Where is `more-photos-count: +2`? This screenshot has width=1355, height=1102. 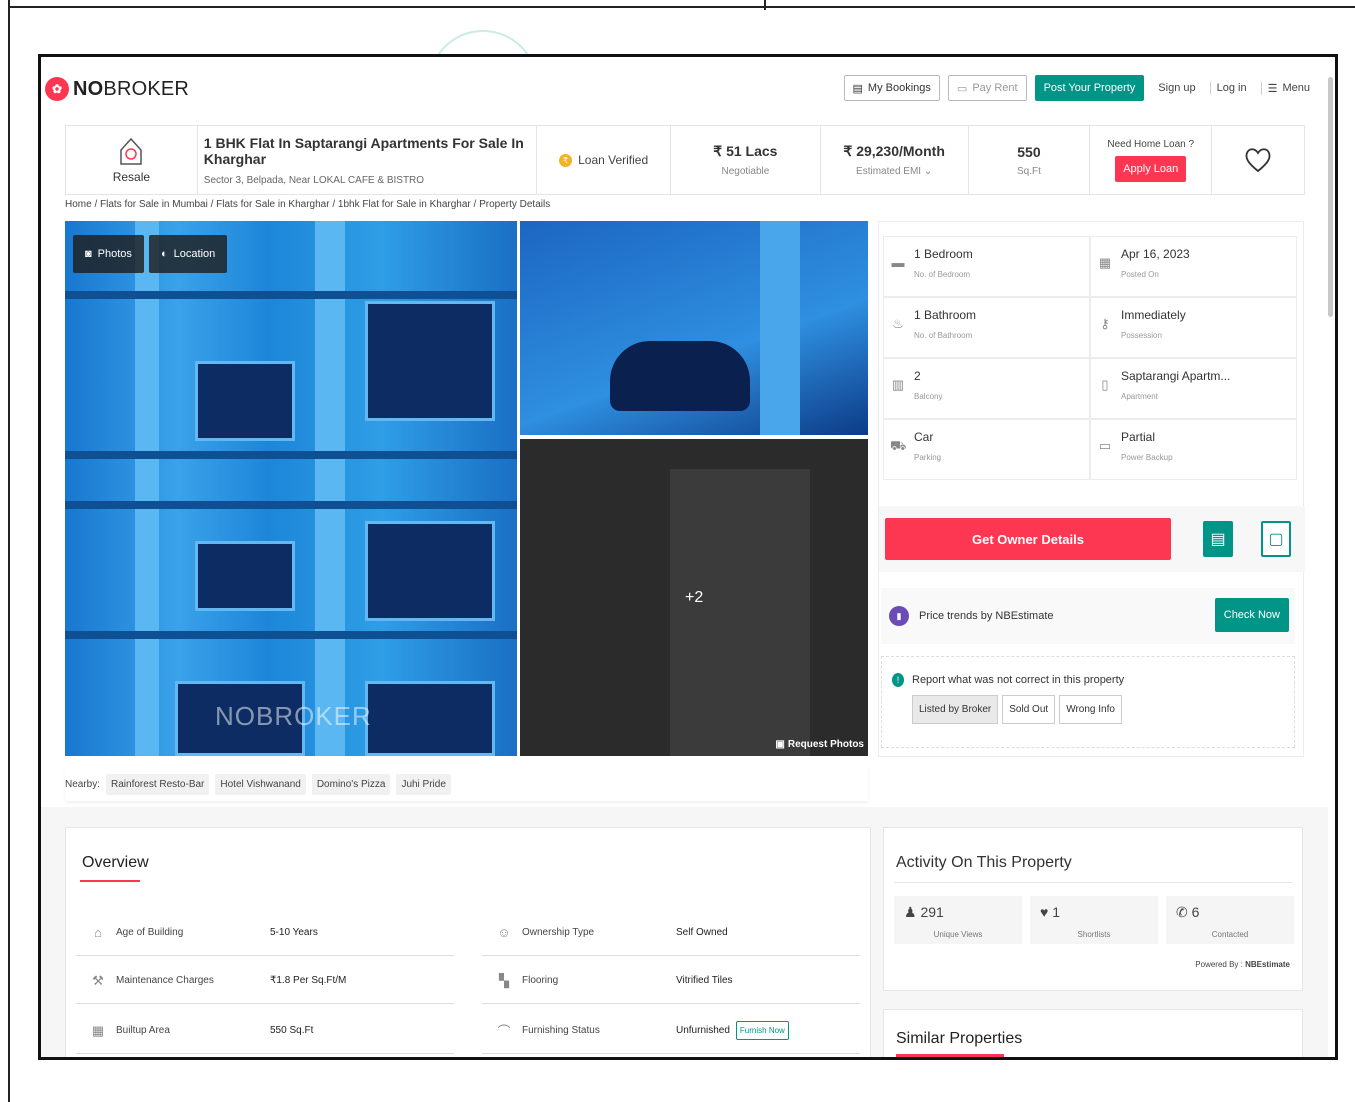
more-photos-count: +2 is located at coordinates (694, 597).